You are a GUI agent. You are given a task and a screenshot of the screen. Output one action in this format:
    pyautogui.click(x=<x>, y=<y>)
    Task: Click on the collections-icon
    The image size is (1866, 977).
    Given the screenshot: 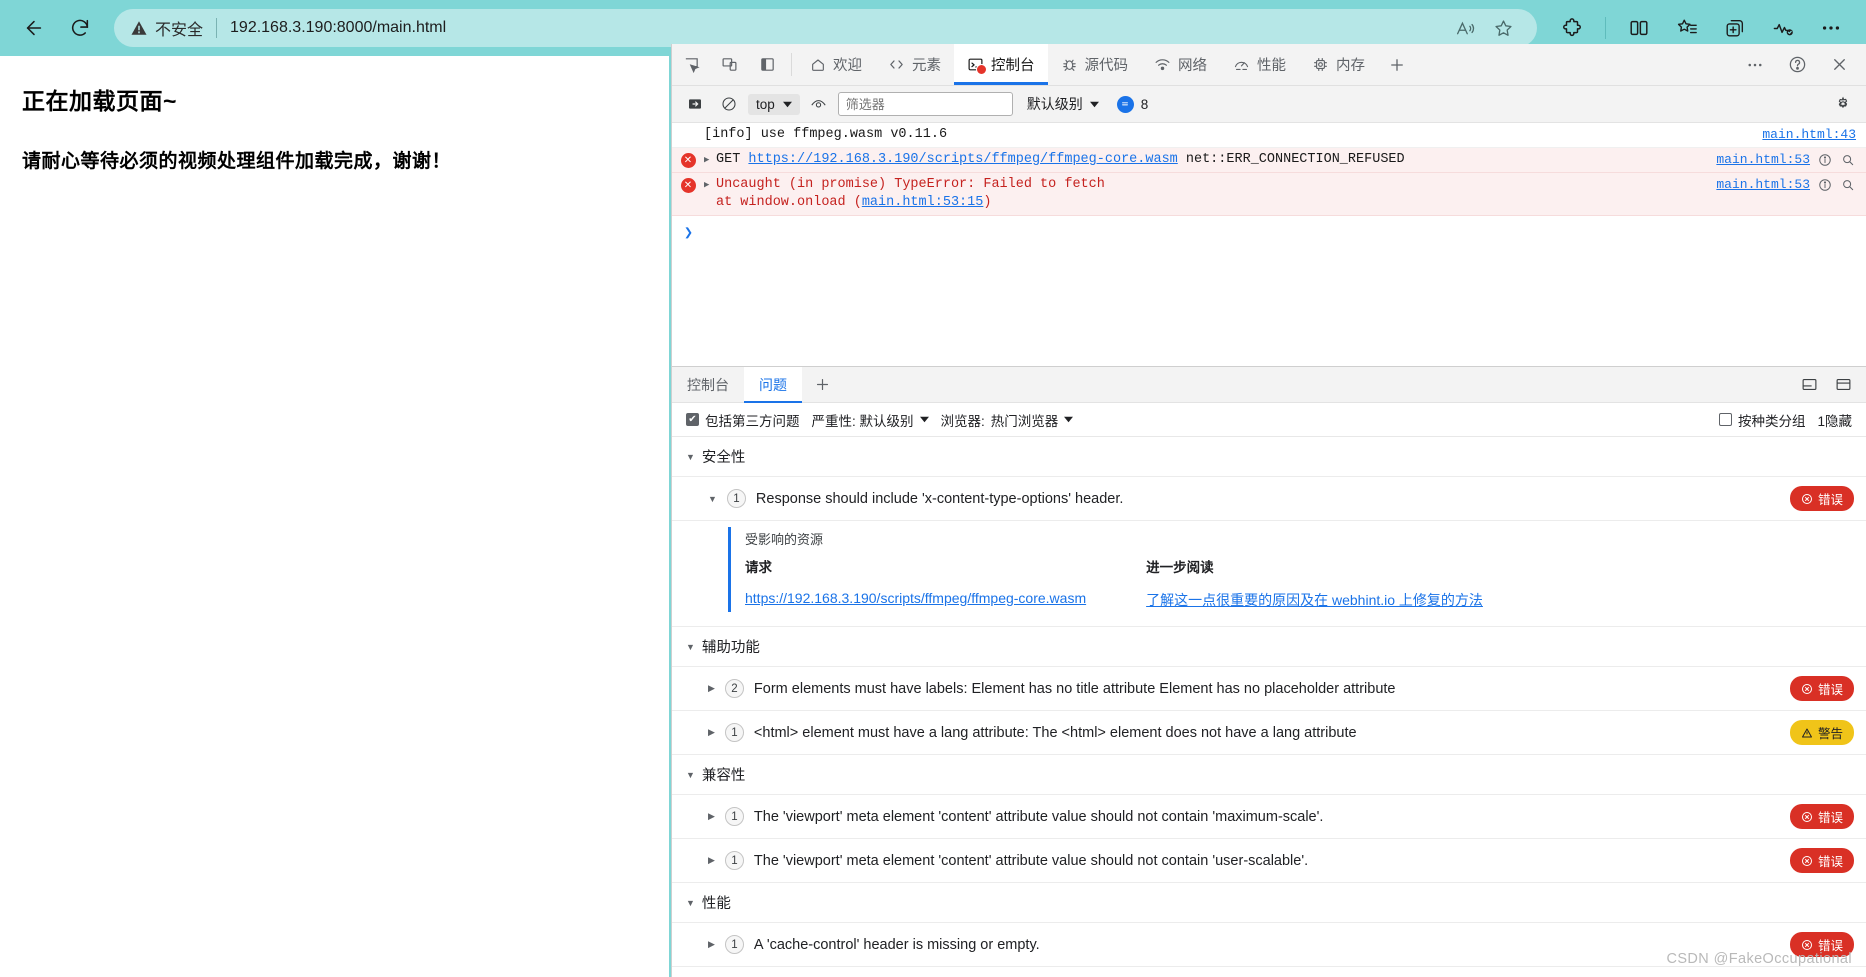 What is the action you would take?
    pyautogui.click(x=1735, y=28)
    